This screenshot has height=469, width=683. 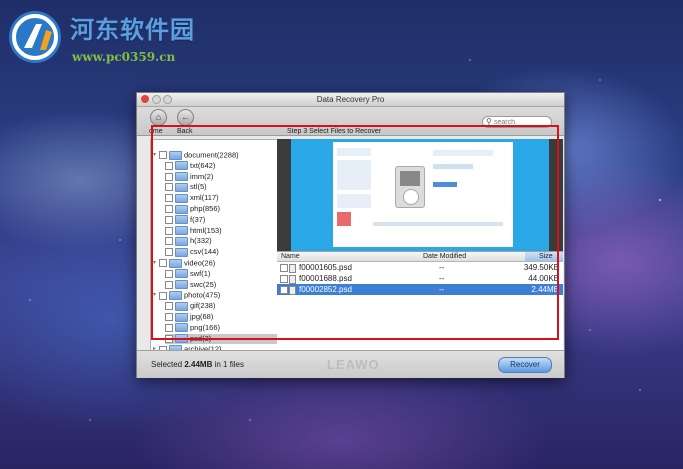 I want to click on back-arrow-icon: ←, so click(x=185, y=117).